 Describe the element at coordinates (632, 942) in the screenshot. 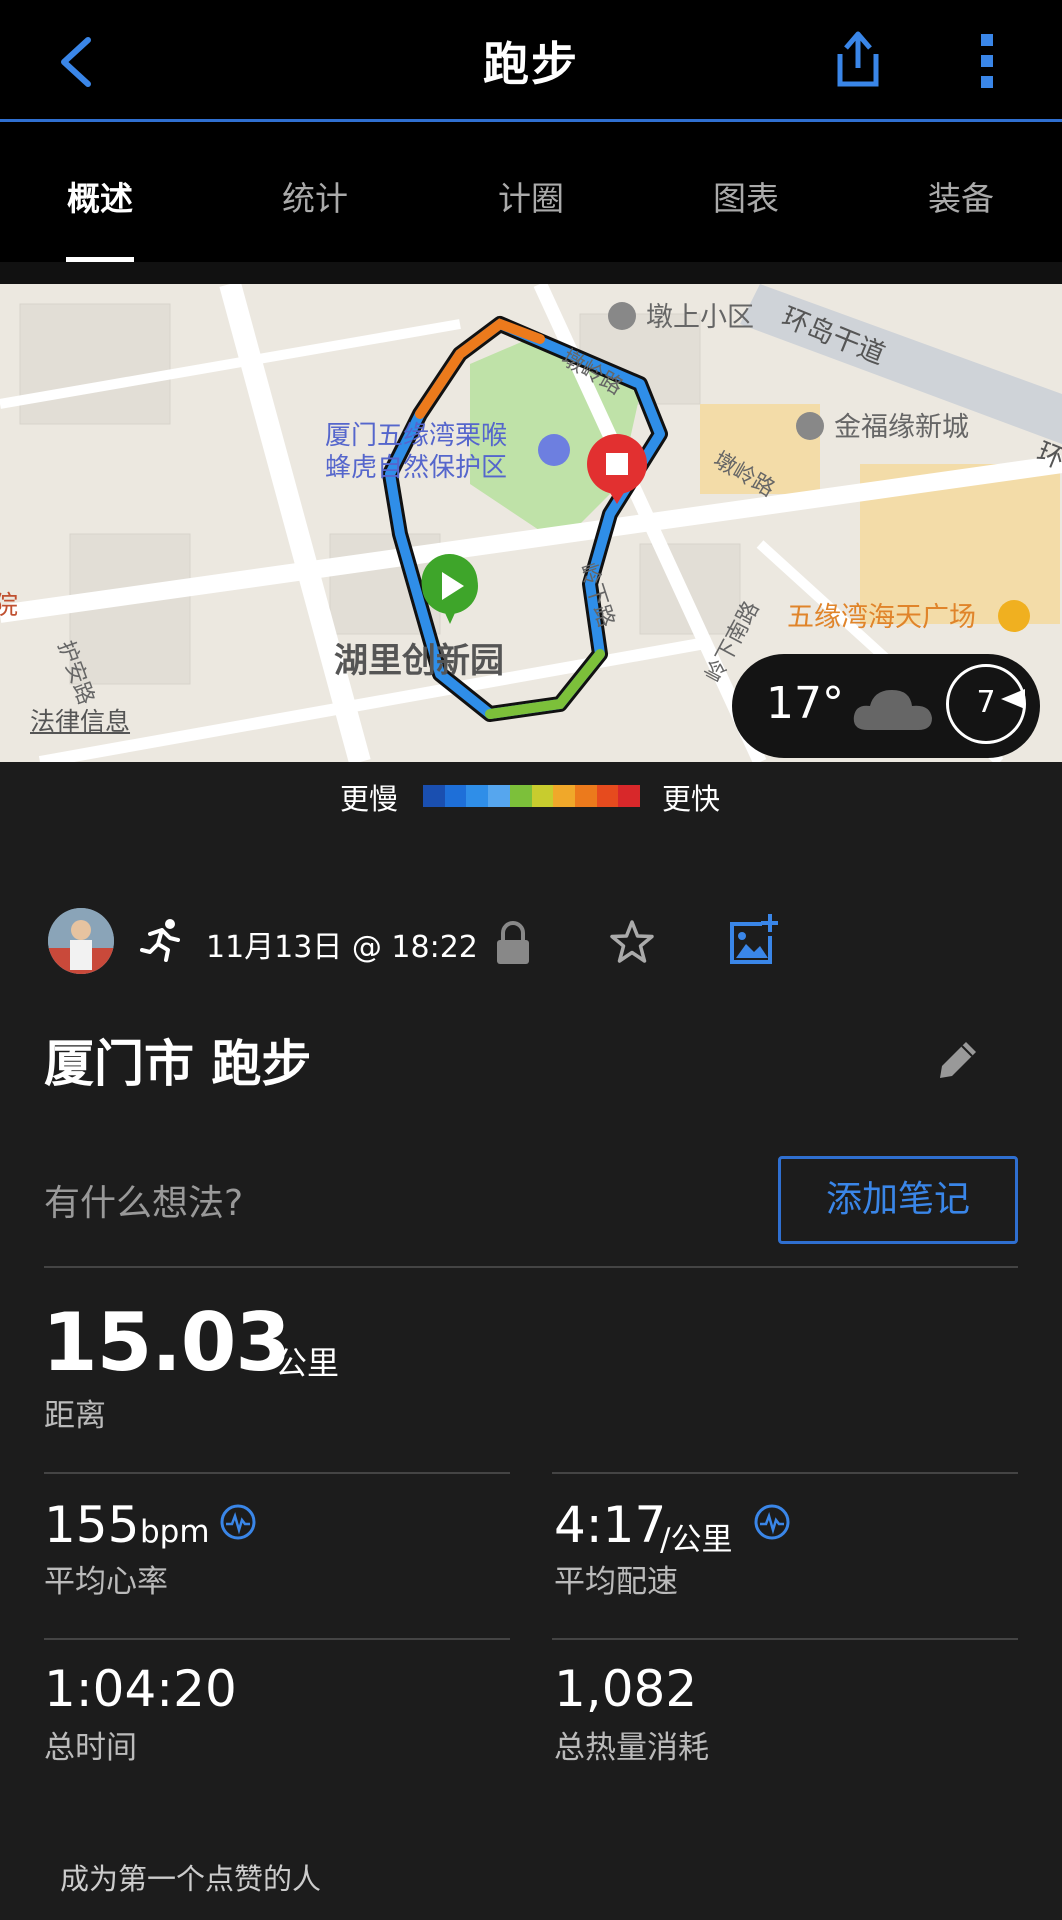

I see `star-icon` at that location.